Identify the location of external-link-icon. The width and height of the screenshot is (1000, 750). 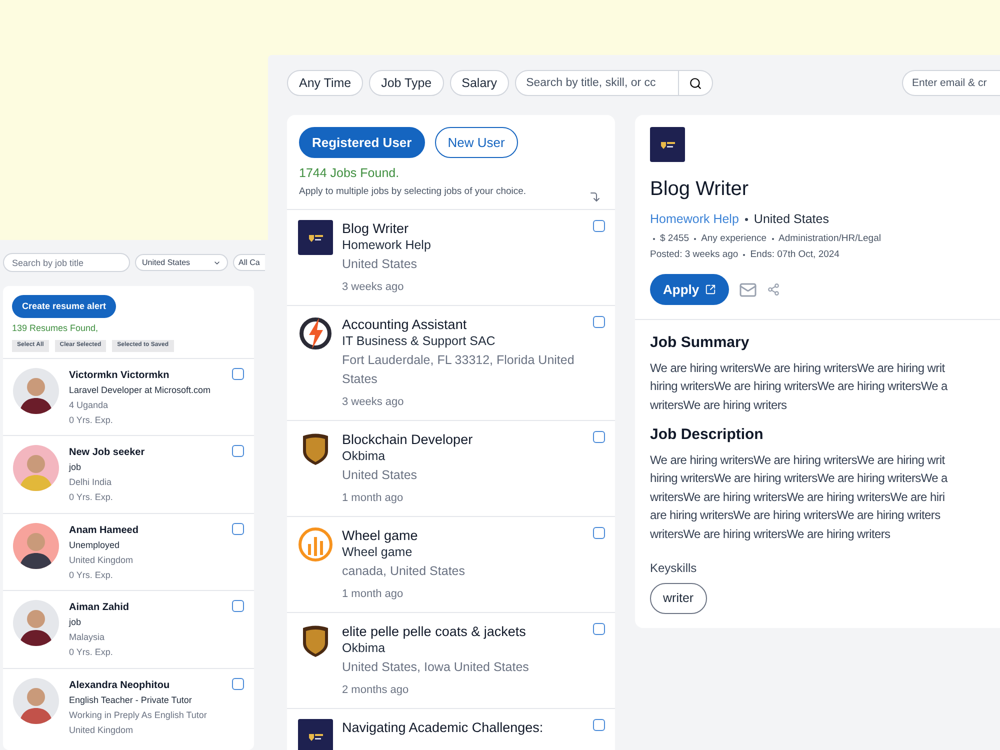
(710, 290).